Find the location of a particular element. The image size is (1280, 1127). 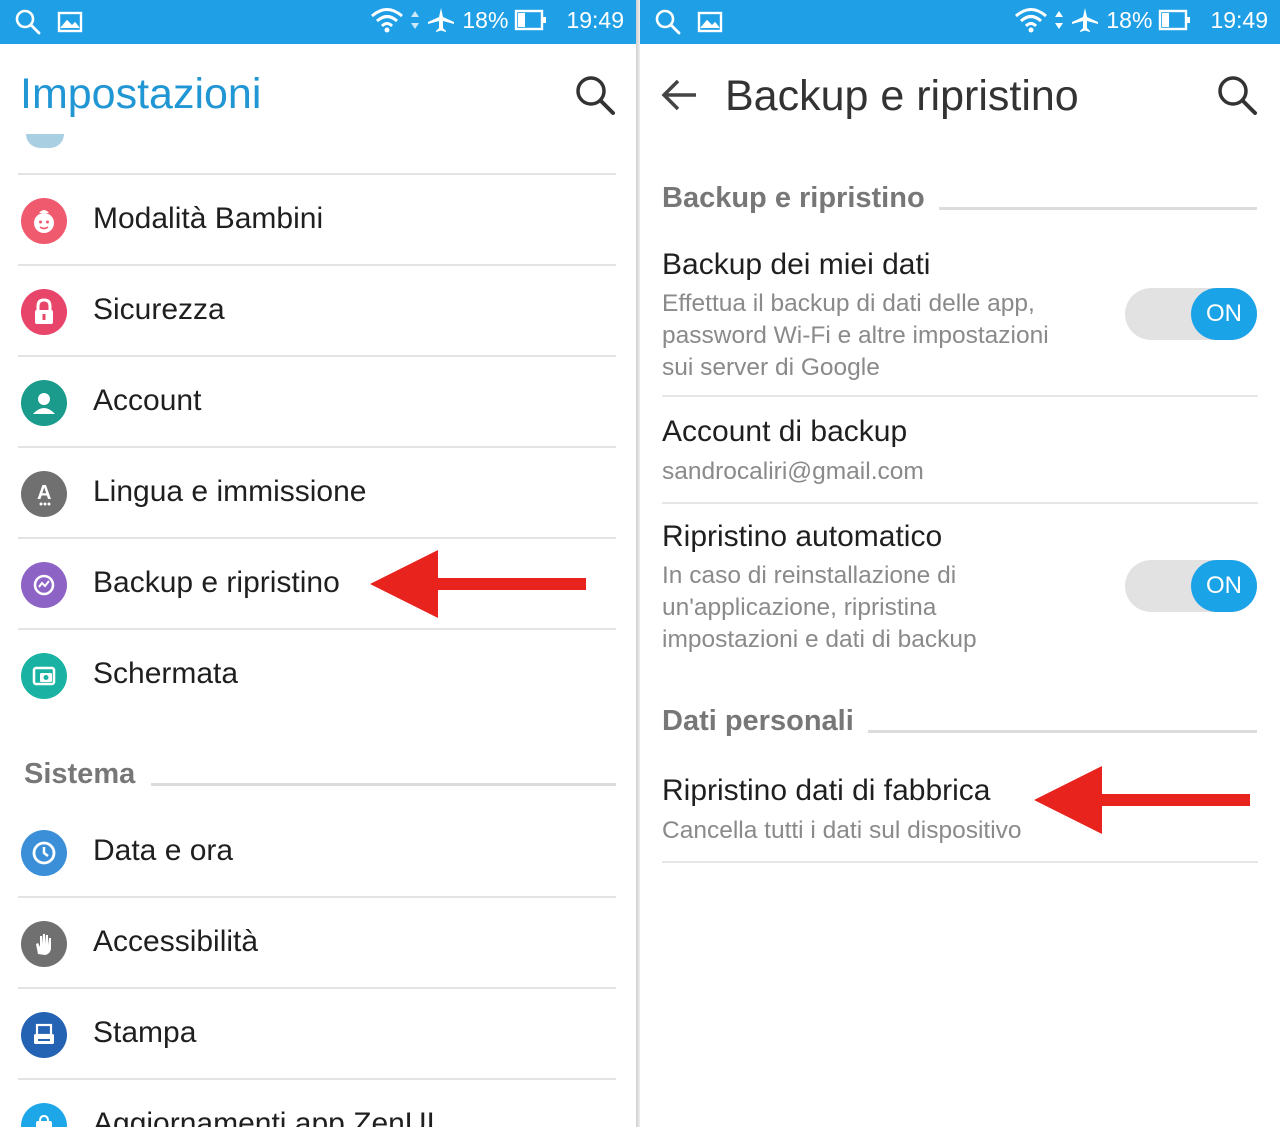

backup-account-row: Account di backup sandrocaliri@gmail.com is located at coordinates (960, 458).